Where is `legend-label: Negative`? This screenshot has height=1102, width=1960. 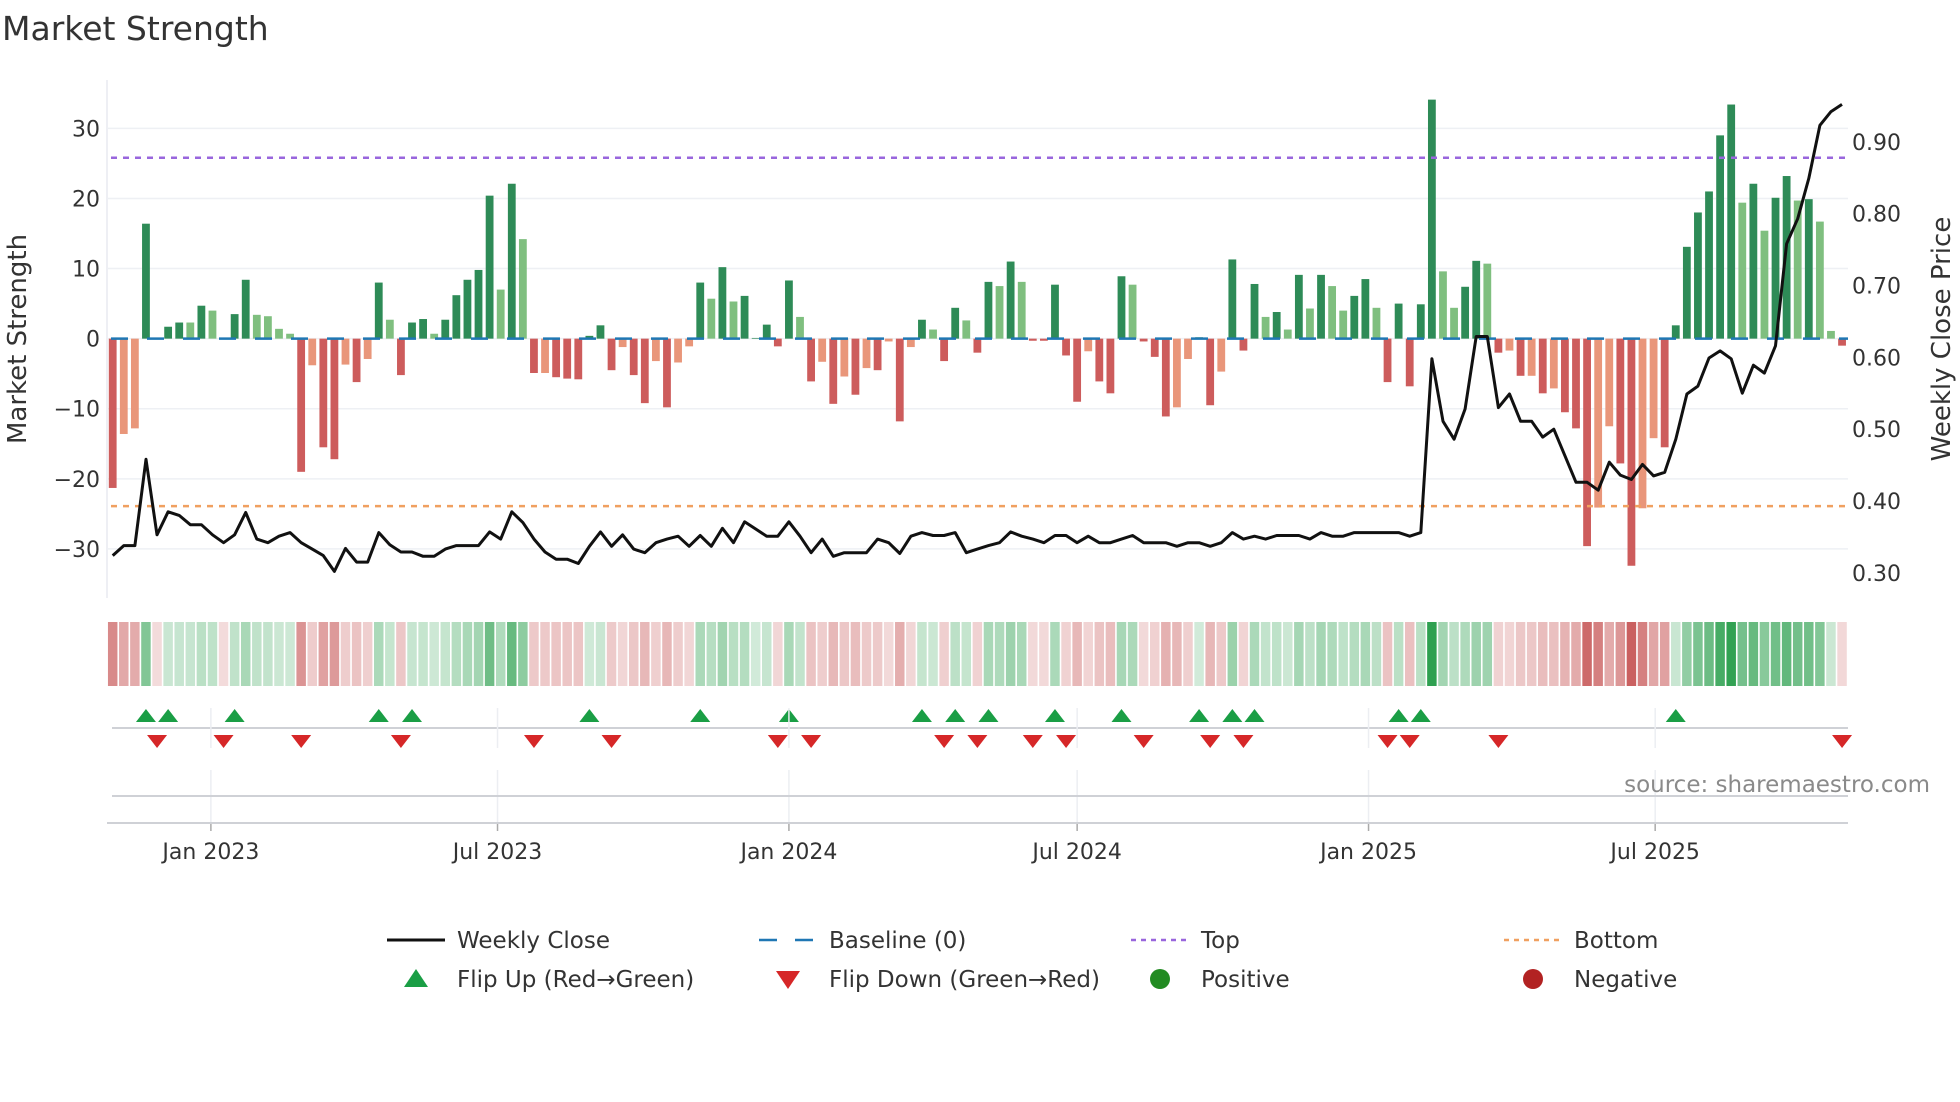 legend-label: Negative is located at coordinates (1625, 980).